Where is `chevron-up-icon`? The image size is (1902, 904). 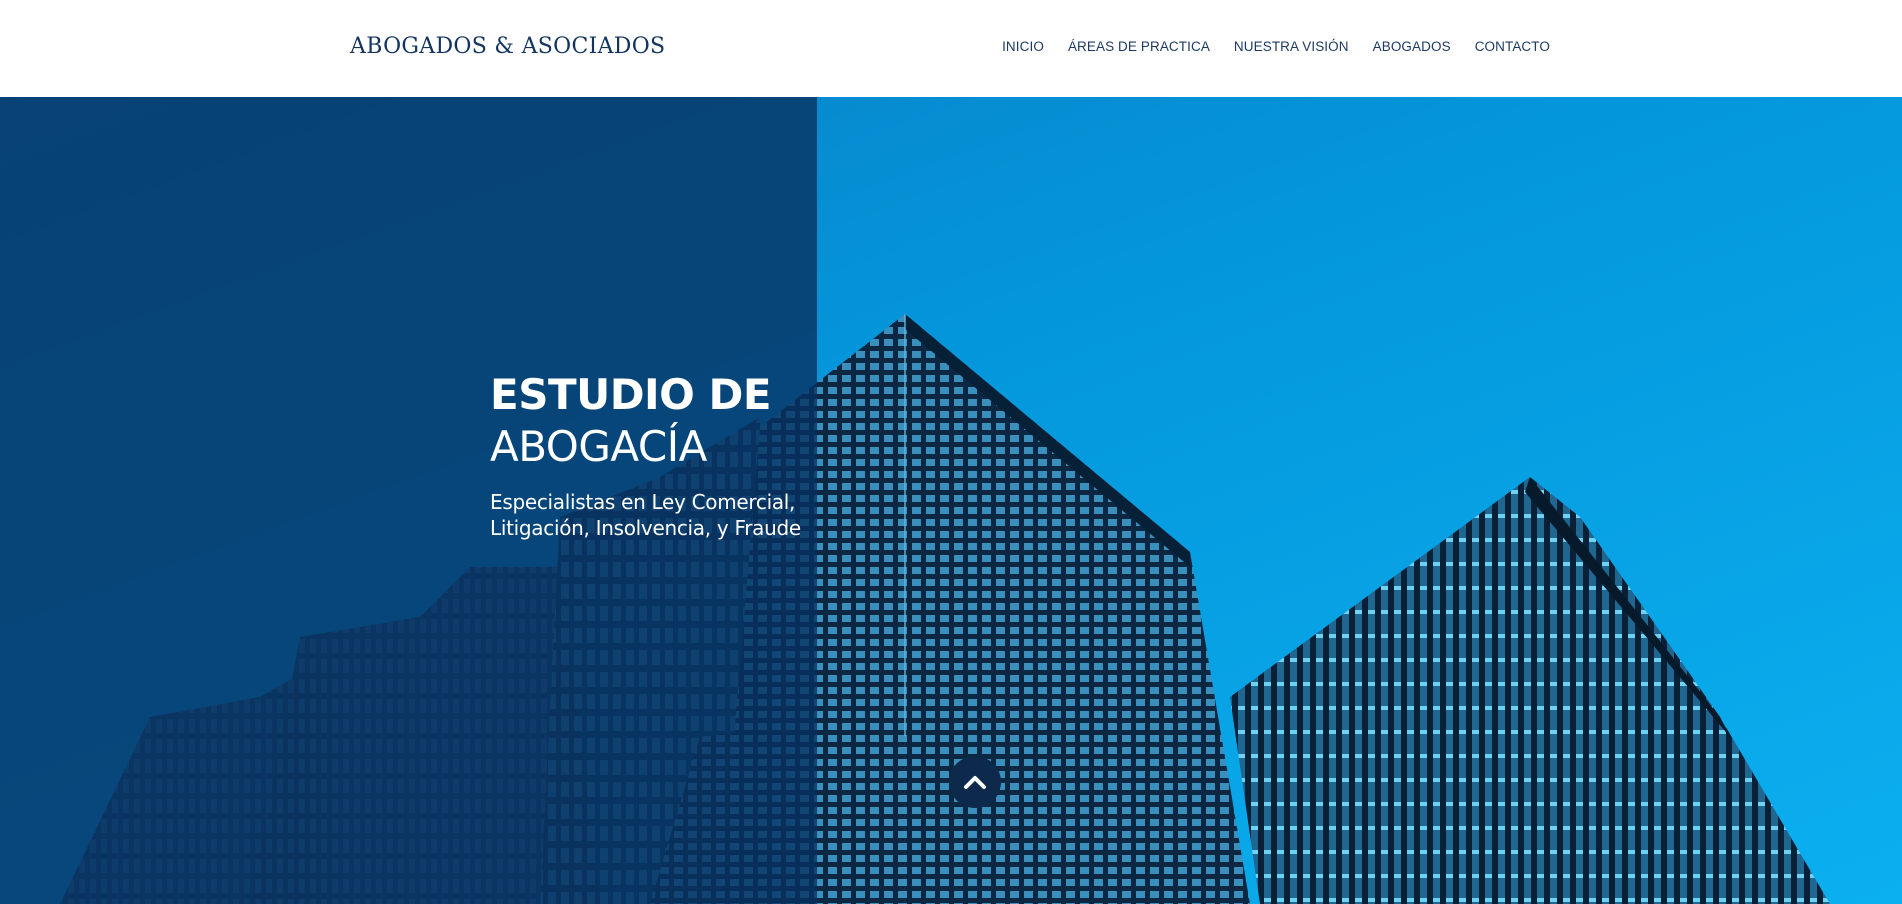 chevron-up-icon is located at coordinates (975, 782).